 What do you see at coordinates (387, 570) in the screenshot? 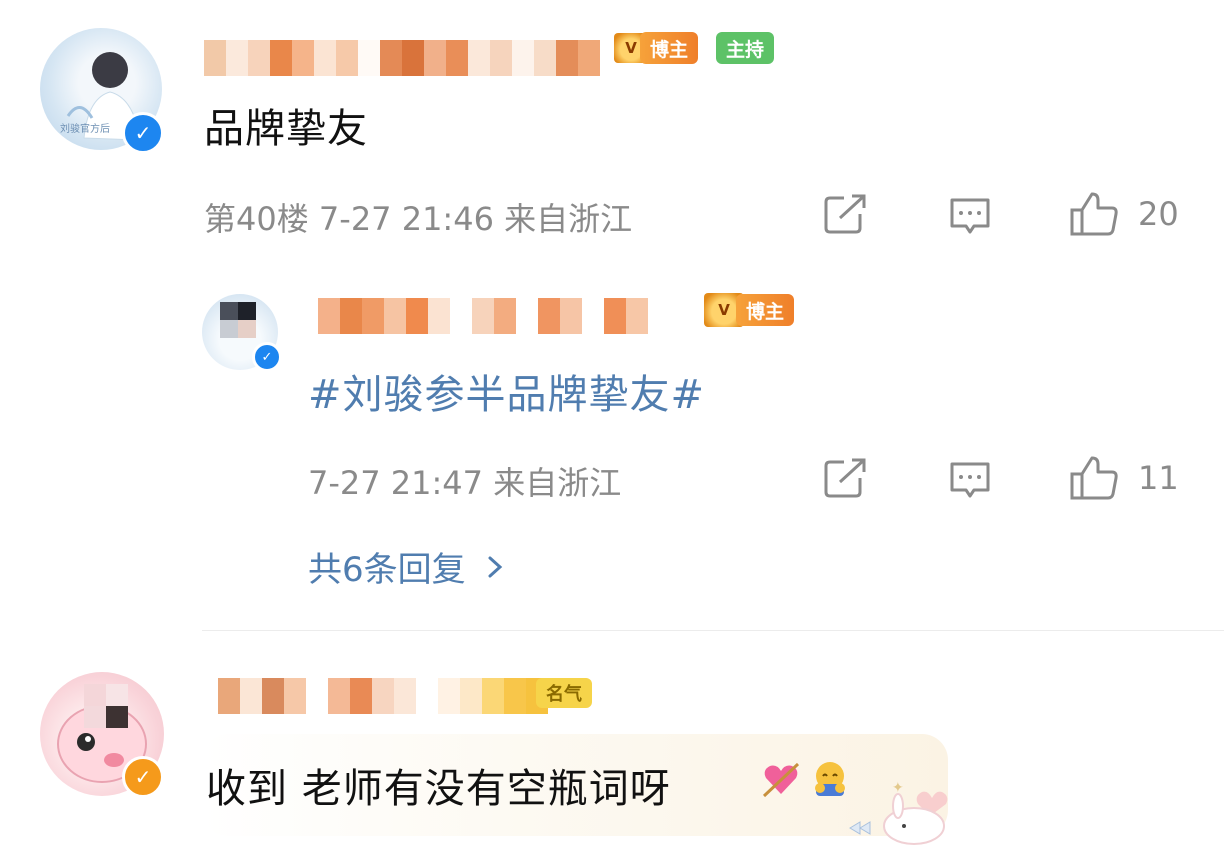
I see `more-replies-label: 共6条回复` at bounding box center [387, 570].